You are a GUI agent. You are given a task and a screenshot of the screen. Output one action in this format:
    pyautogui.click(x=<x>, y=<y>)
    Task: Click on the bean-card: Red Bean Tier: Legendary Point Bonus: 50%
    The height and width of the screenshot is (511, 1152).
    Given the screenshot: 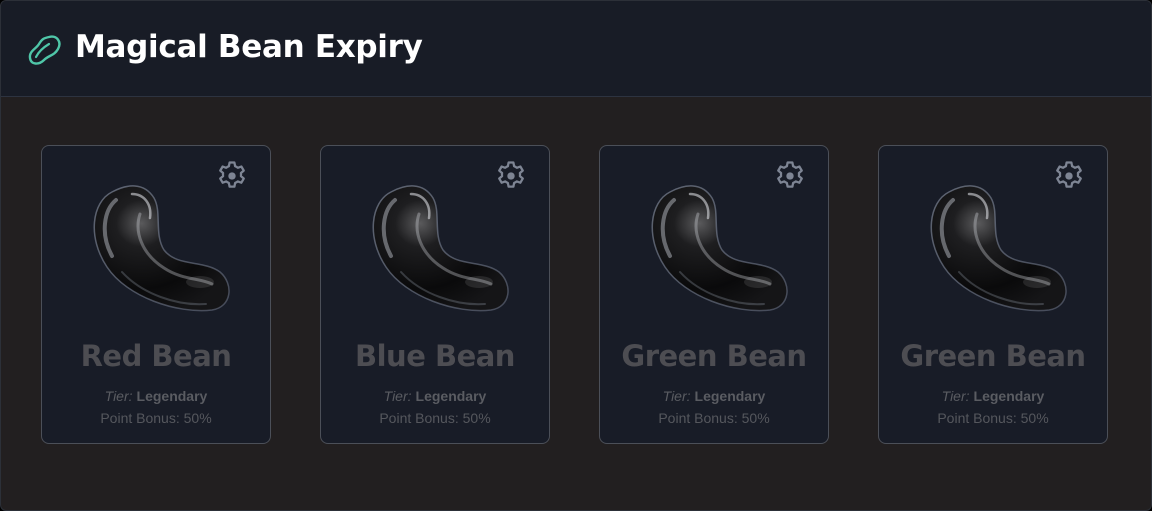 What is the action you would take?
    pyautogui.click(x=156, y=294)
    